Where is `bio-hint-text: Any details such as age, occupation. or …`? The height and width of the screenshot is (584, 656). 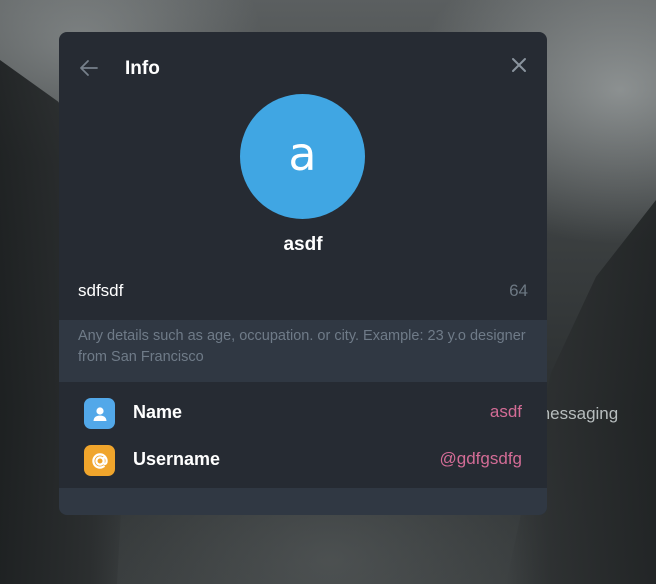 bio-hint-text: Any details such as age, occupation. or … is located at coordinates (303, 351).